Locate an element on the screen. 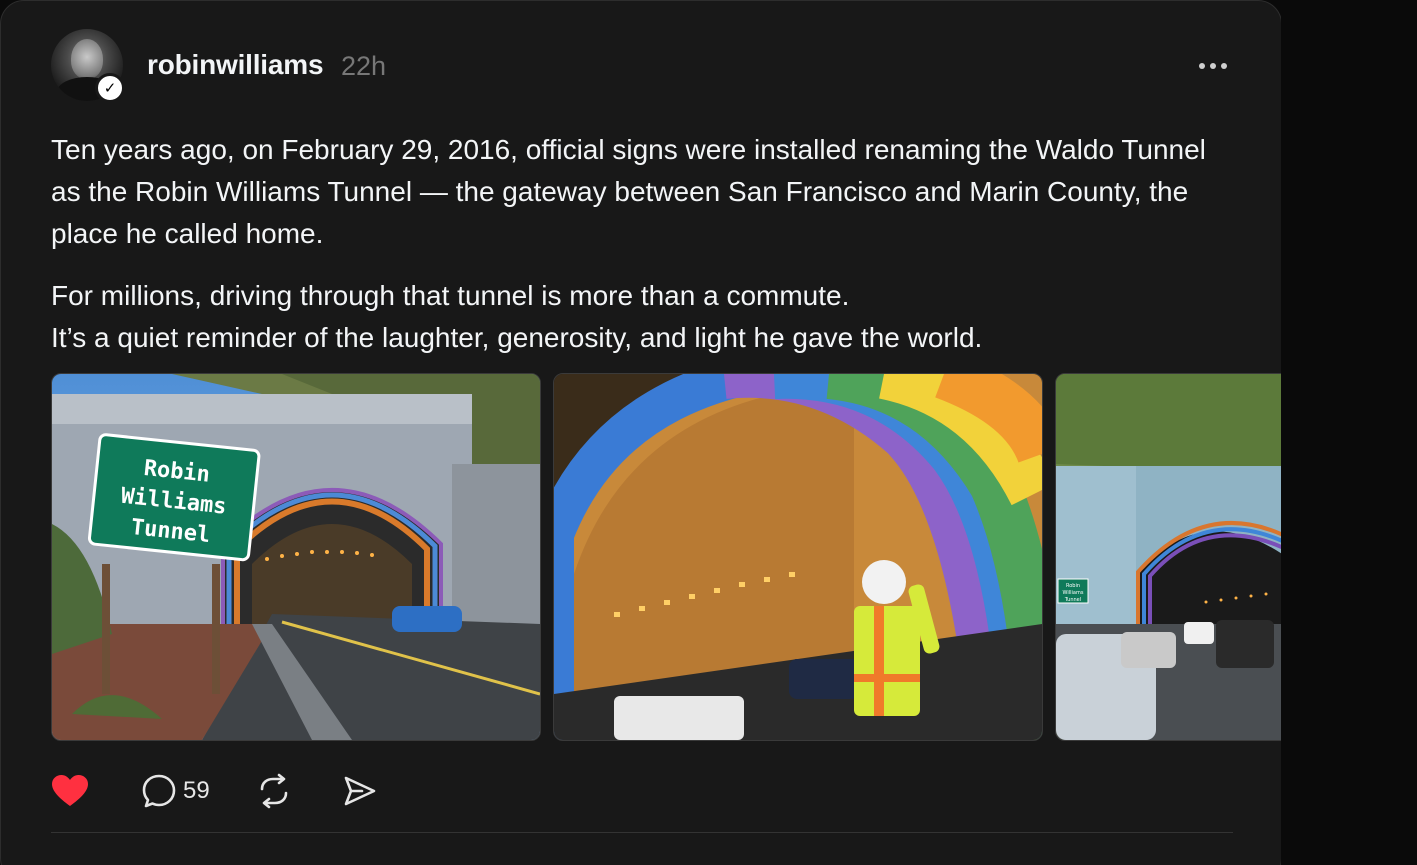 This screenshot has width=1417, height=865. like-button is located at coordinates (71, 791).